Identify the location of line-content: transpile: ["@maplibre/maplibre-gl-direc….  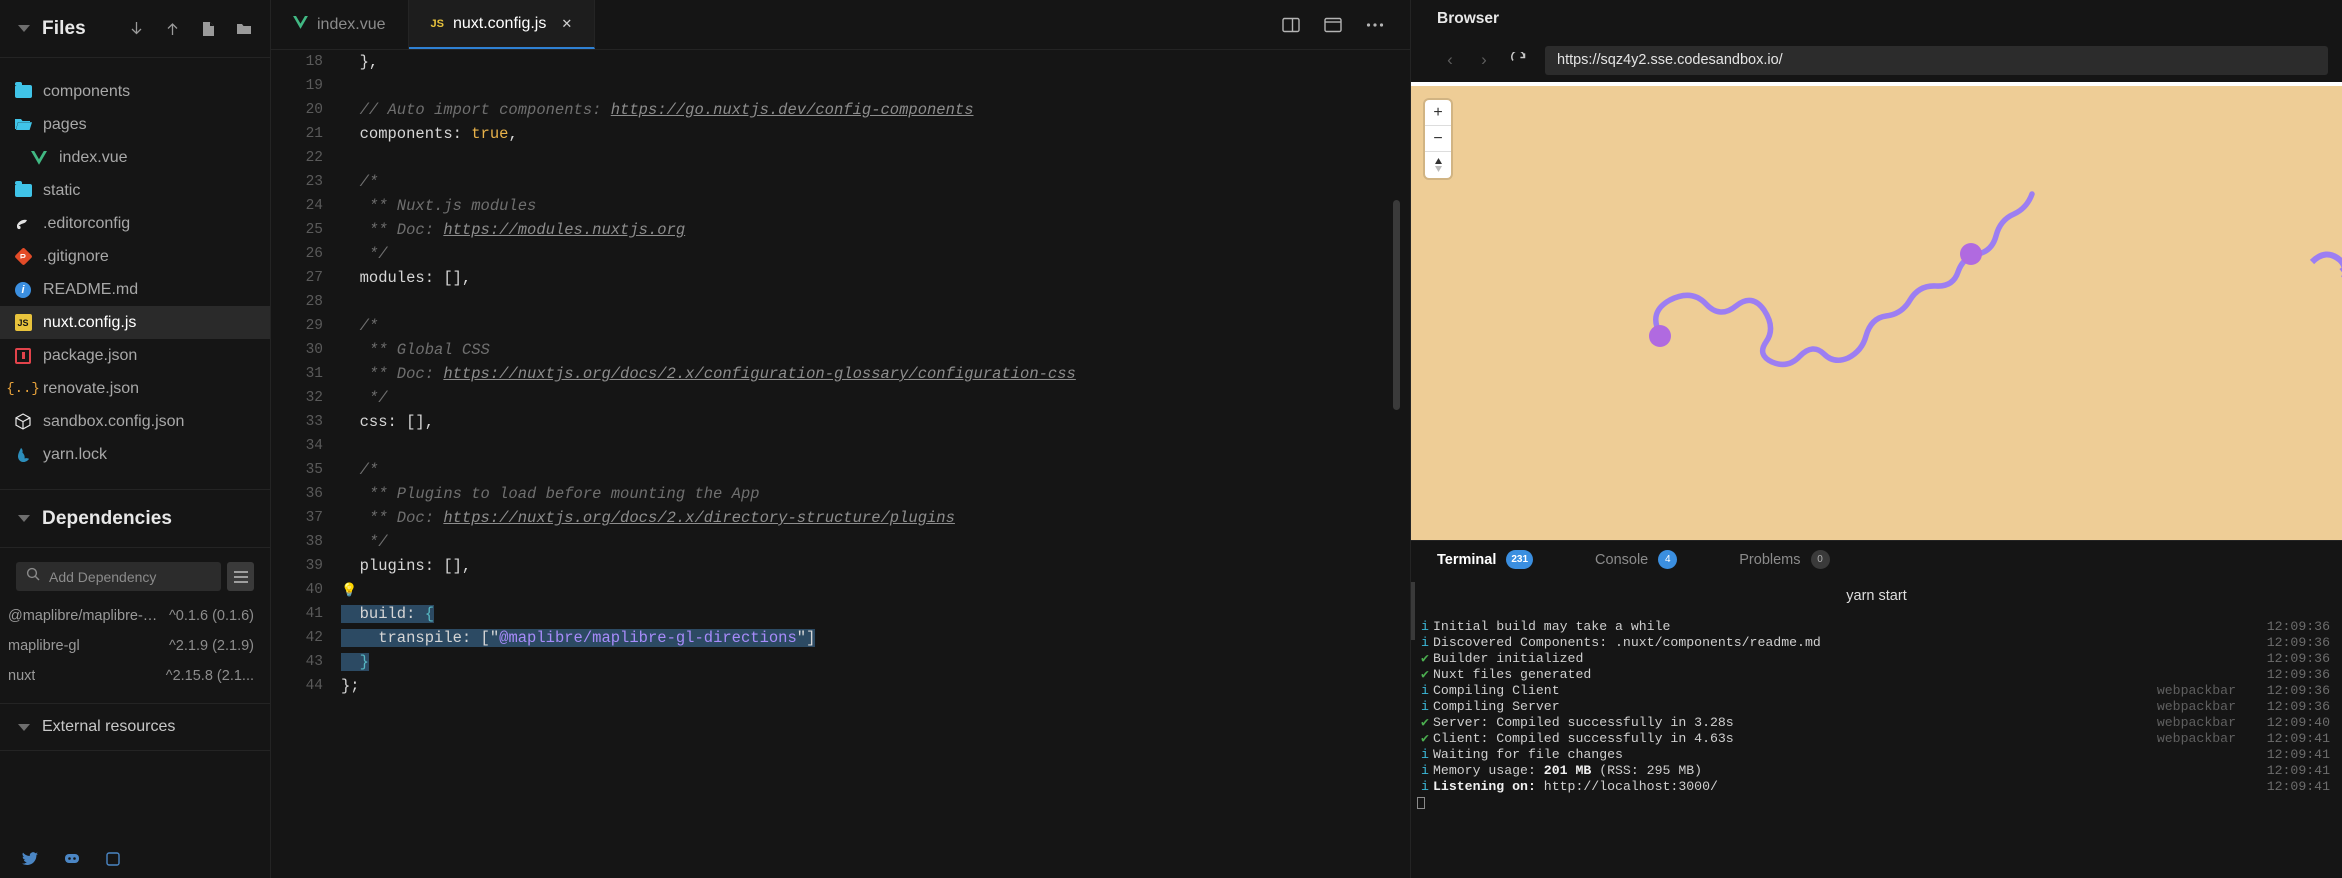
(875, 638).